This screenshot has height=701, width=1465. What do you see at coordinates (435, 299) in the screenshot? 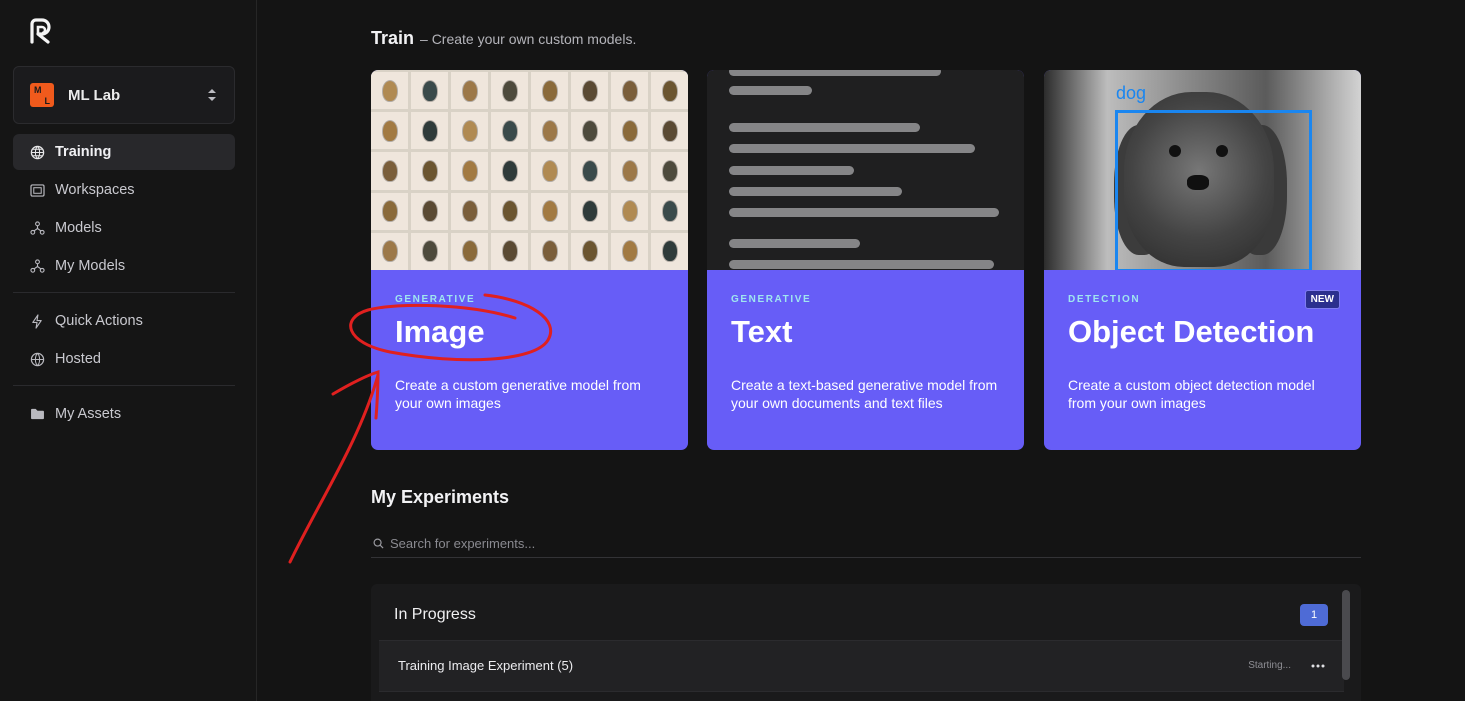
I see `card-kicker: GENERATIVE` at bounding box center [435, 299].